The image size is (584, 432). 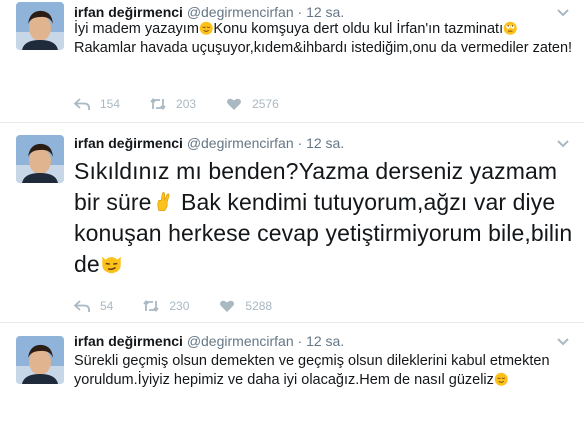 I want to click on retweet-button: 203, so click(x=173, y=104).